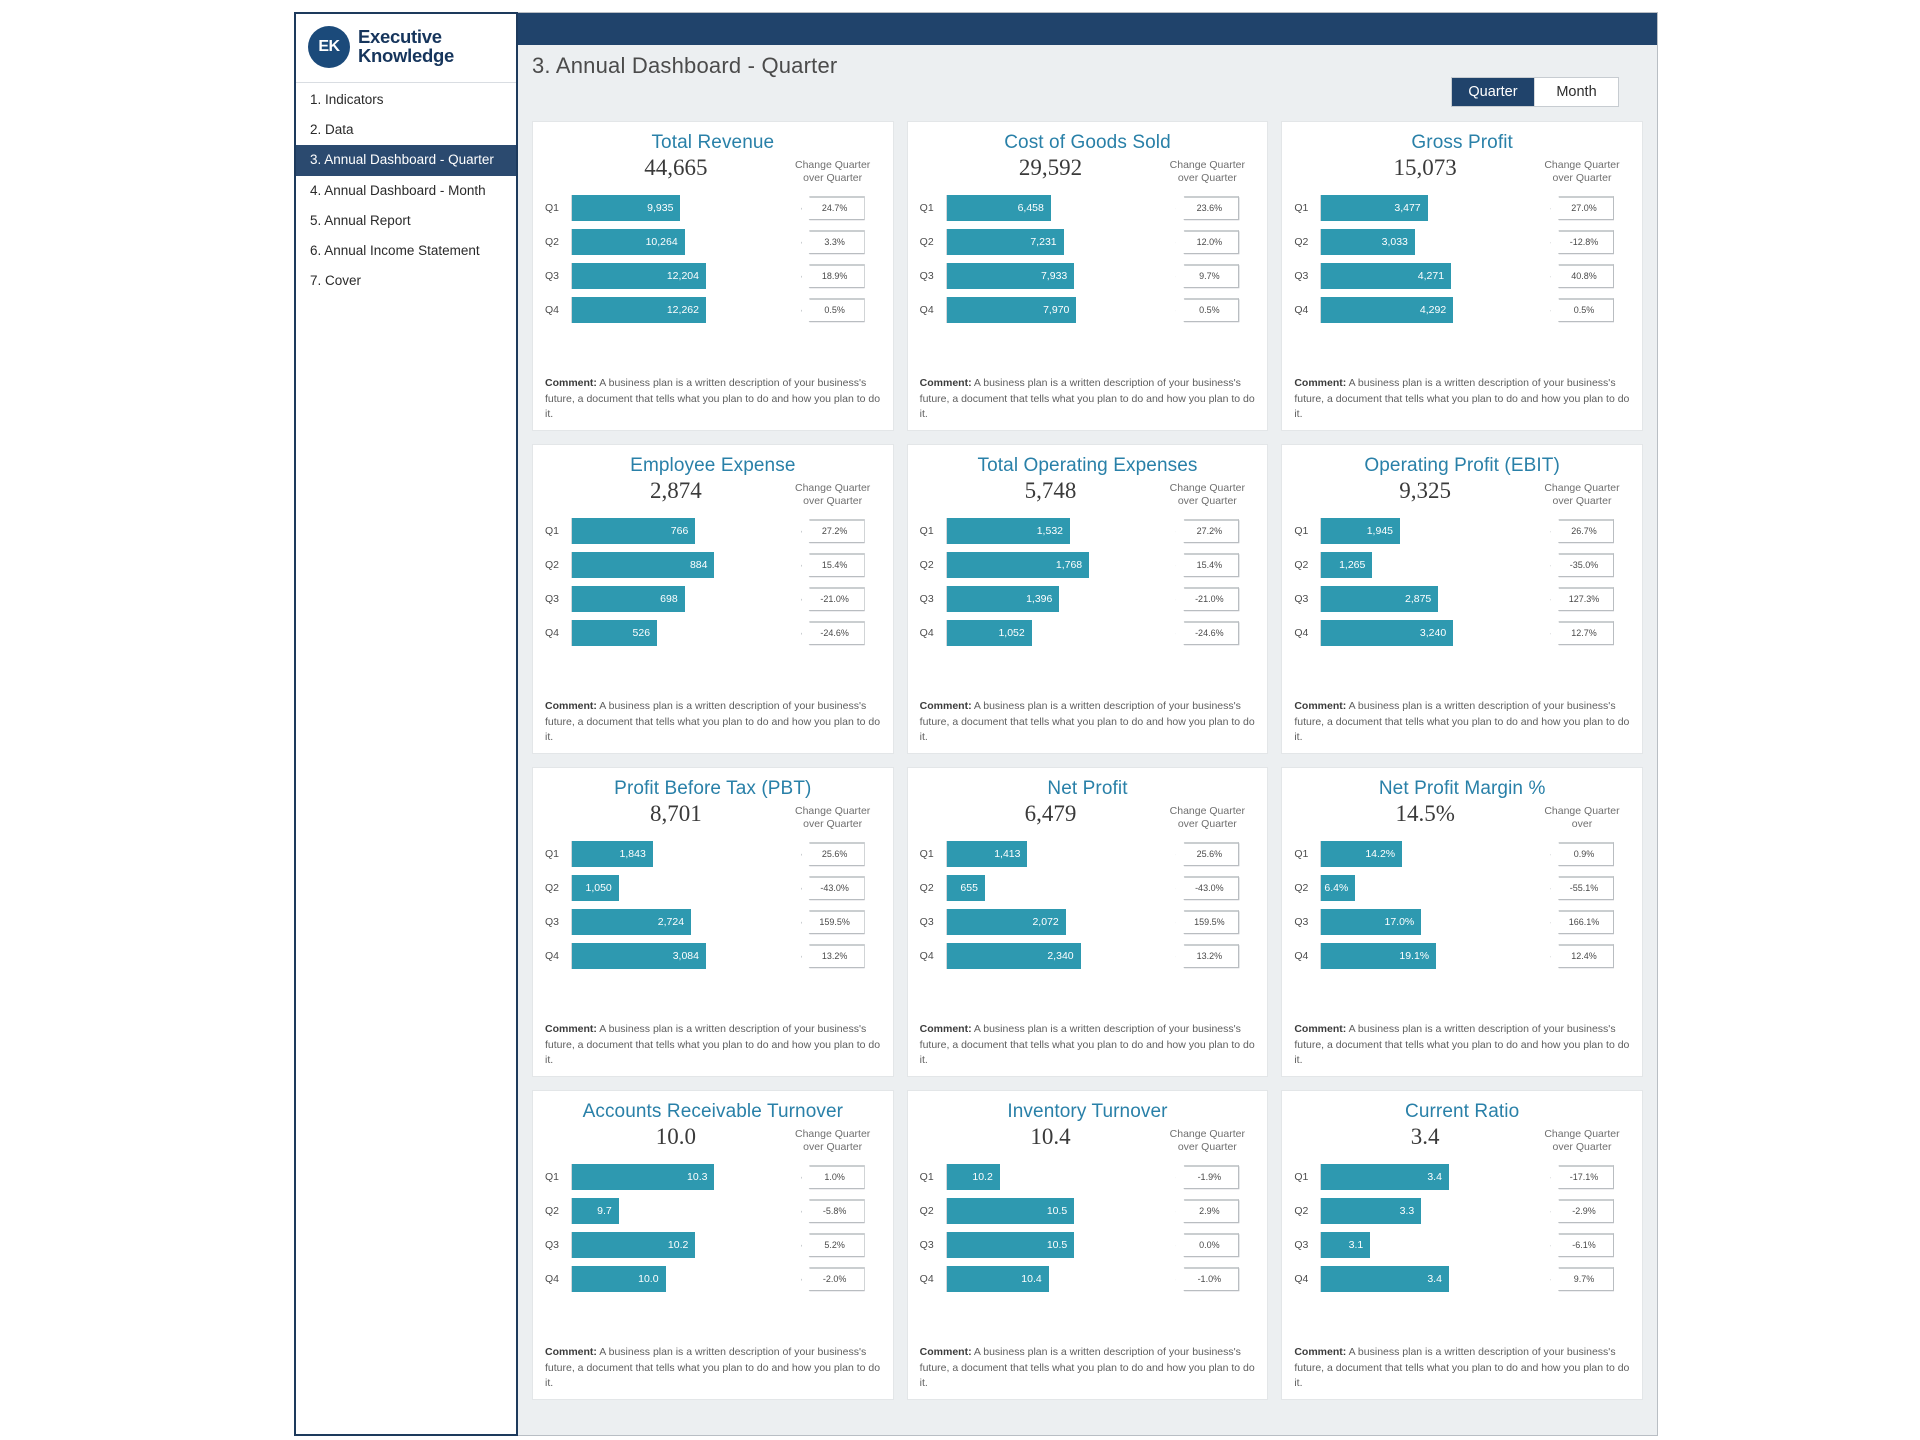  I want to click on sidebar-item-7: 7. Cover, so click(406, 281).